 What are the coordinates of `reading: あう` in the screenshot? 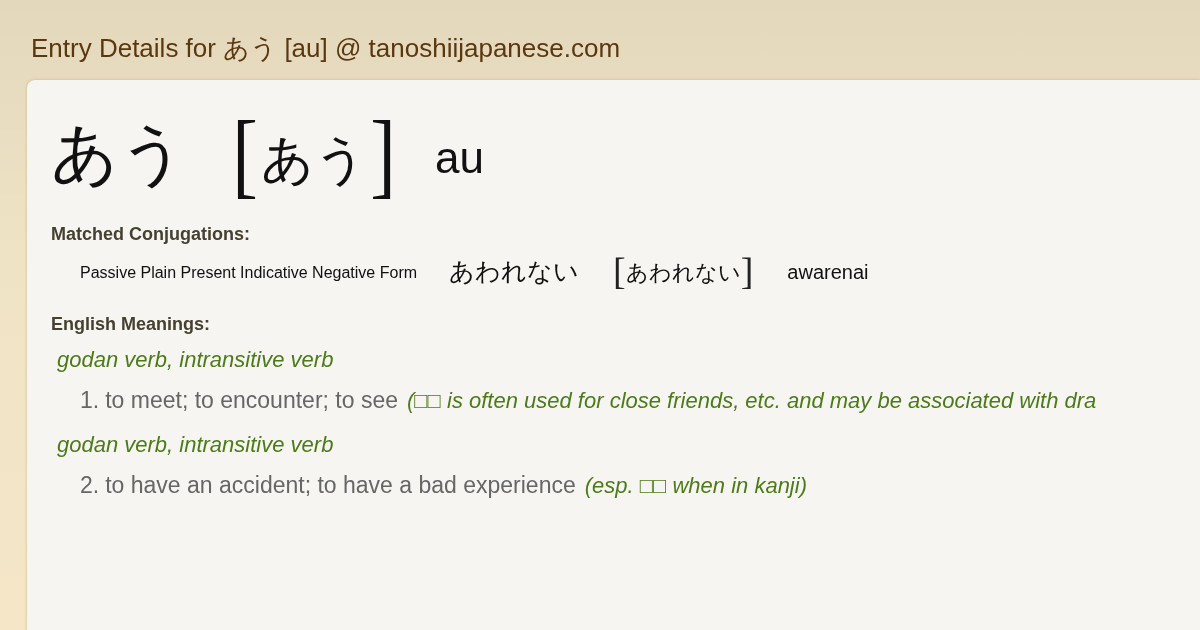 It's located at (313, 160).